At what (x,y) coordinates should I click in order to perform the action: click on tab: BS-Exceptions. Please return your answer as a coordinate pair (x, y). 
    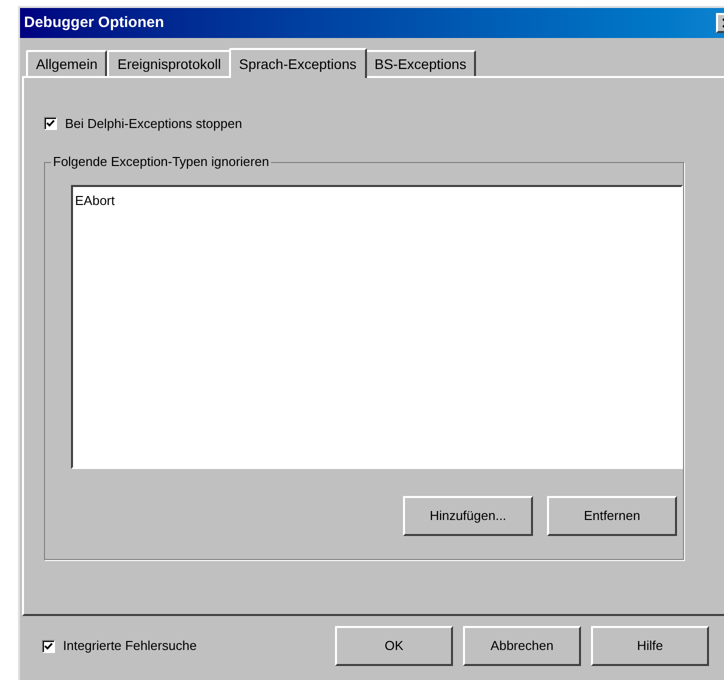
    Looking at the image, I should click on (420, 63).